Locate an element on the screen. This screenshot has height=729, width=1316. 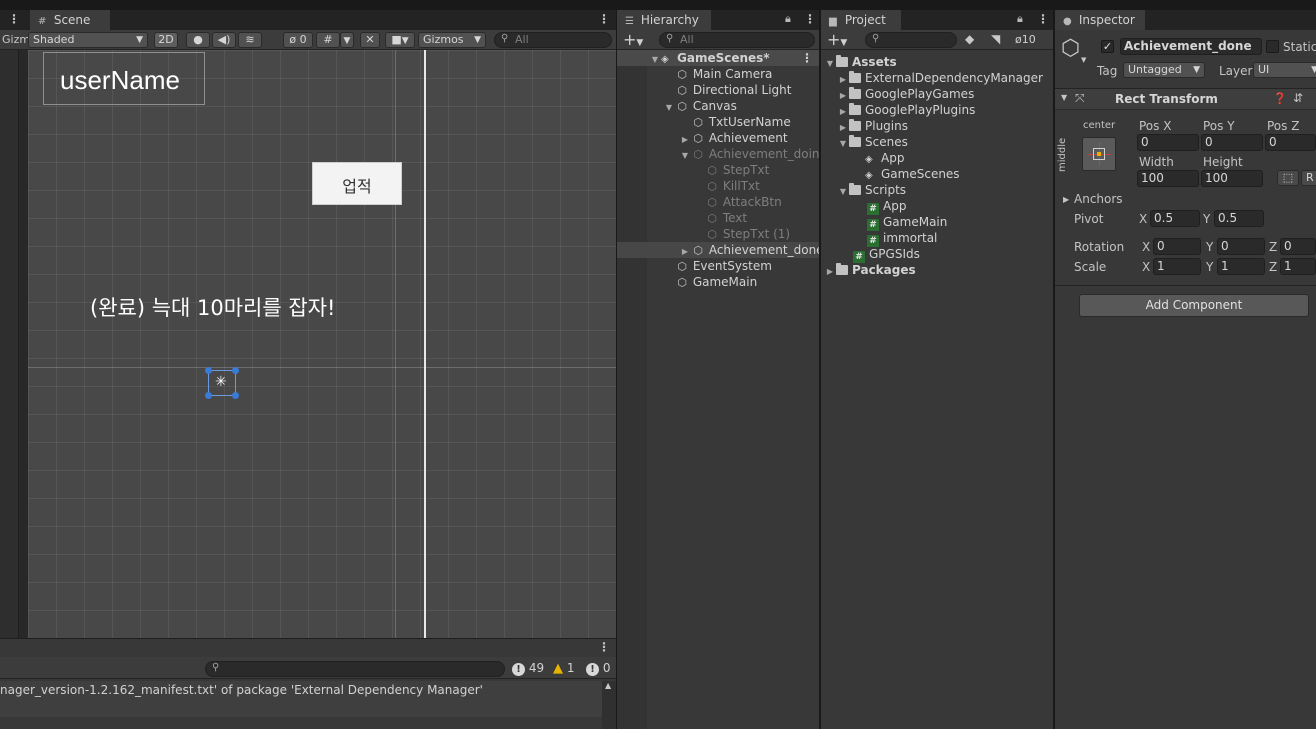
project-item-script-gamemain: # GameMain is located at coordinates (937, 222).